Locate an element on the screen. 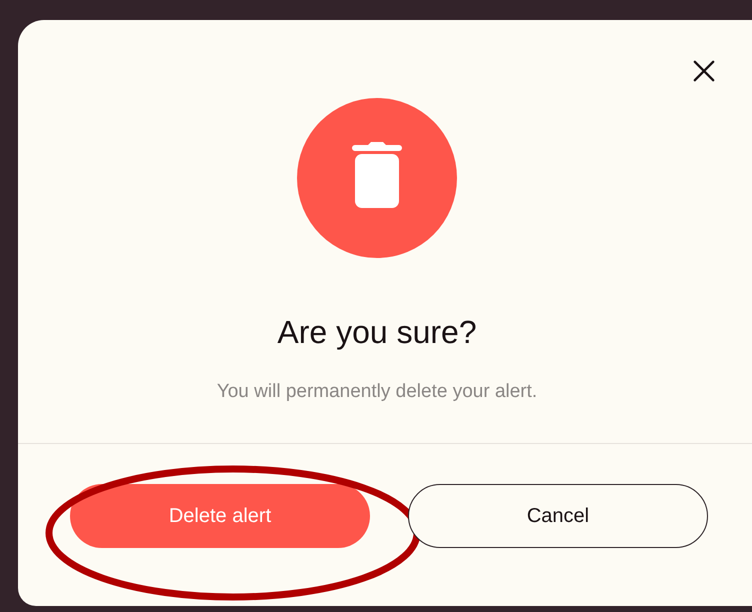 The width and height of the screenshot is (752, 612). dialog-message: You will permanently delete your alert. is located at coordinates (377, 392).